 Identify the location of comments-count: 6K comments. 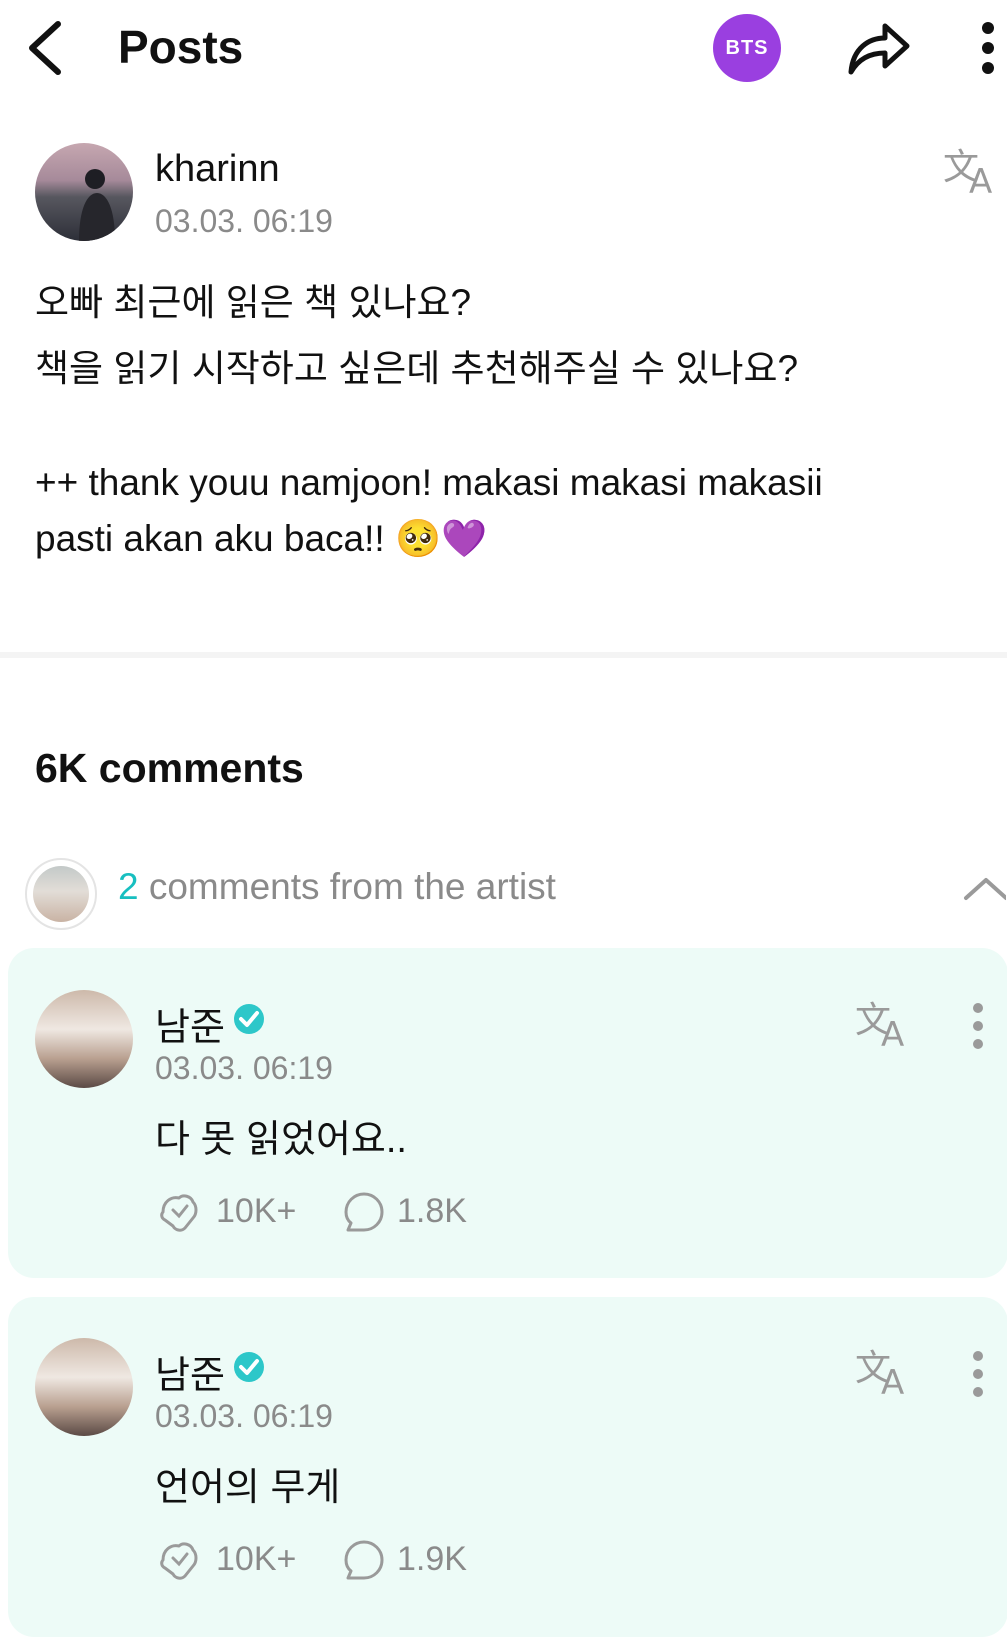
(169, 768).